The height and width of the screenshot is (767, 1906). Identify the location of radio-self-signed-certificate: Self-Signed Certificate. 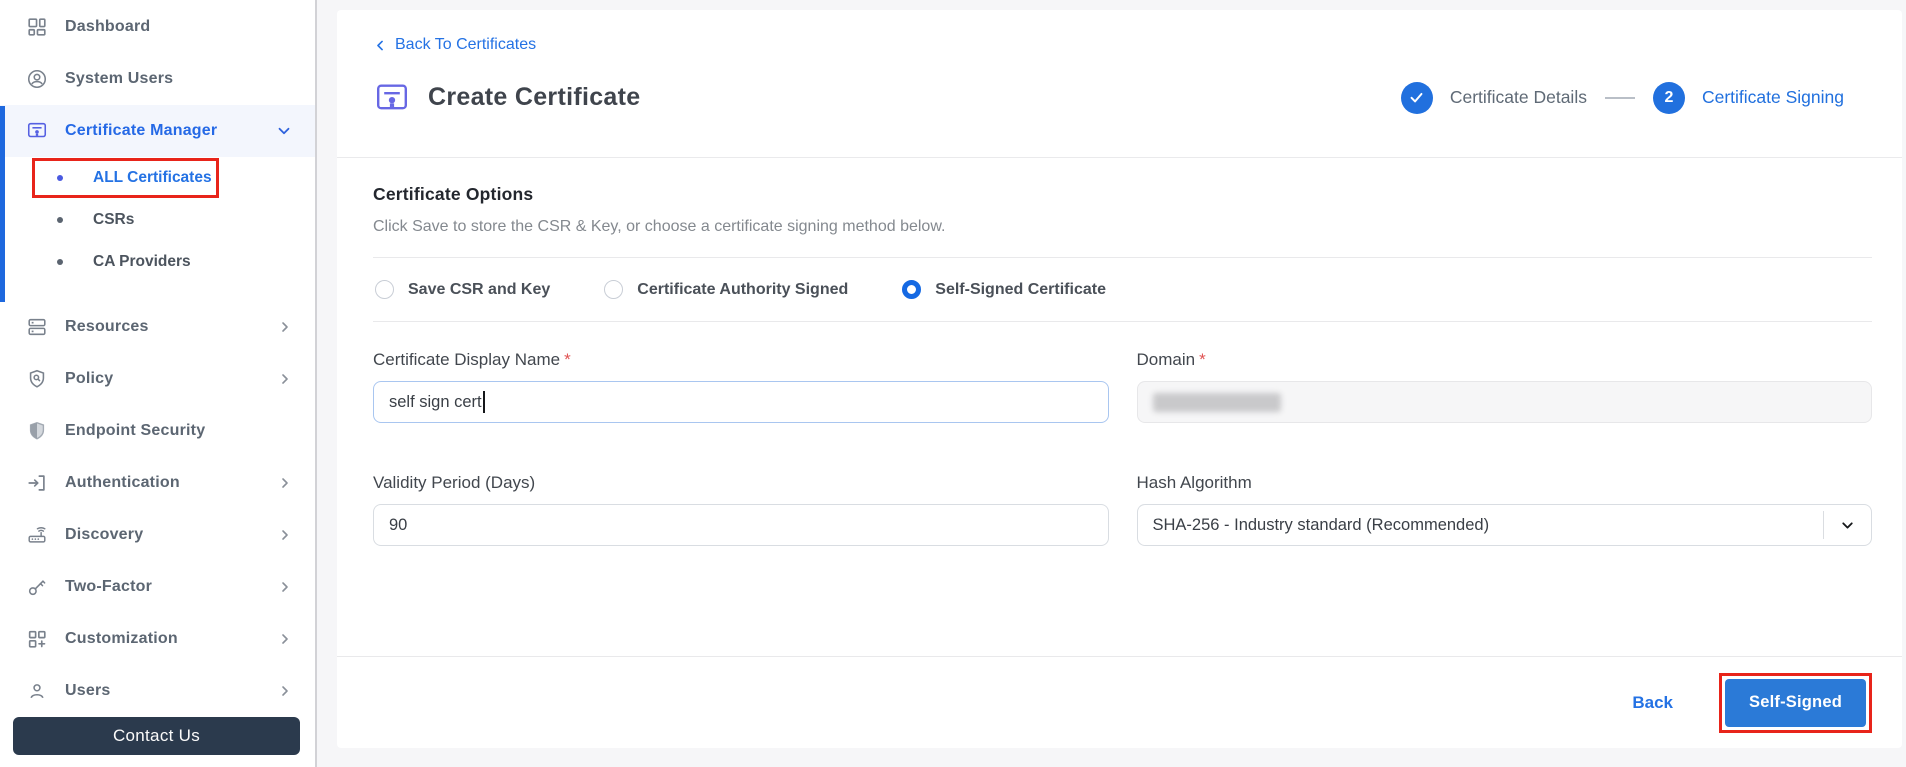
(1004, 289).